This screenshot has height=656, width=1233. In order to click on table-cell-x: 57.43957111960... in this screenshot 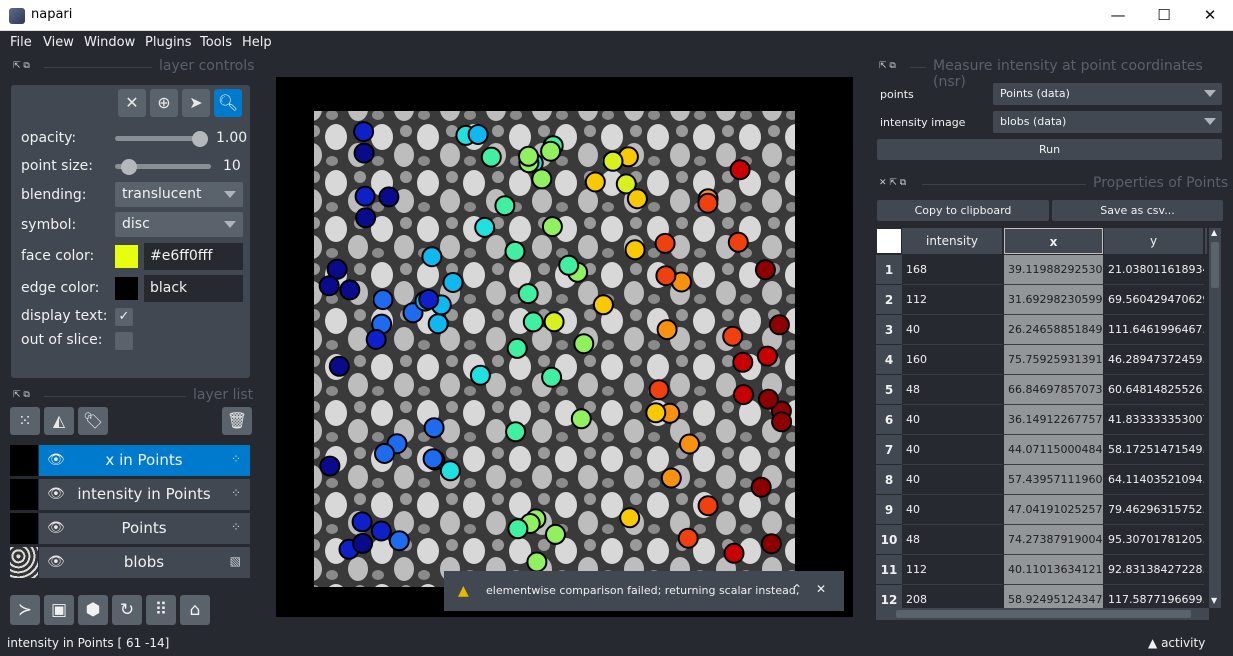, I will do `click(1053, 480)`.